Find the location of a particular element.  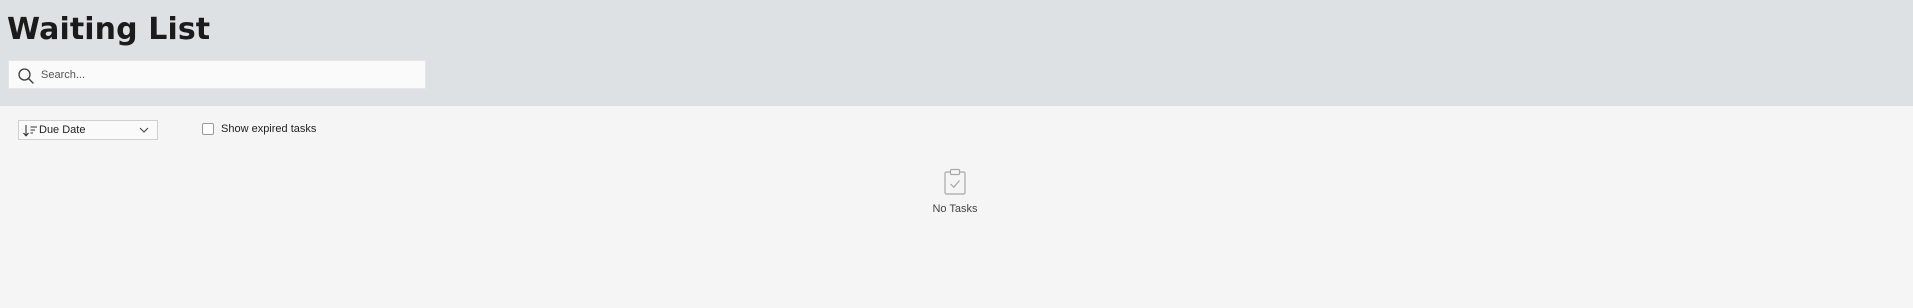

chevron-down-icon is located at coordinates (144, 130).